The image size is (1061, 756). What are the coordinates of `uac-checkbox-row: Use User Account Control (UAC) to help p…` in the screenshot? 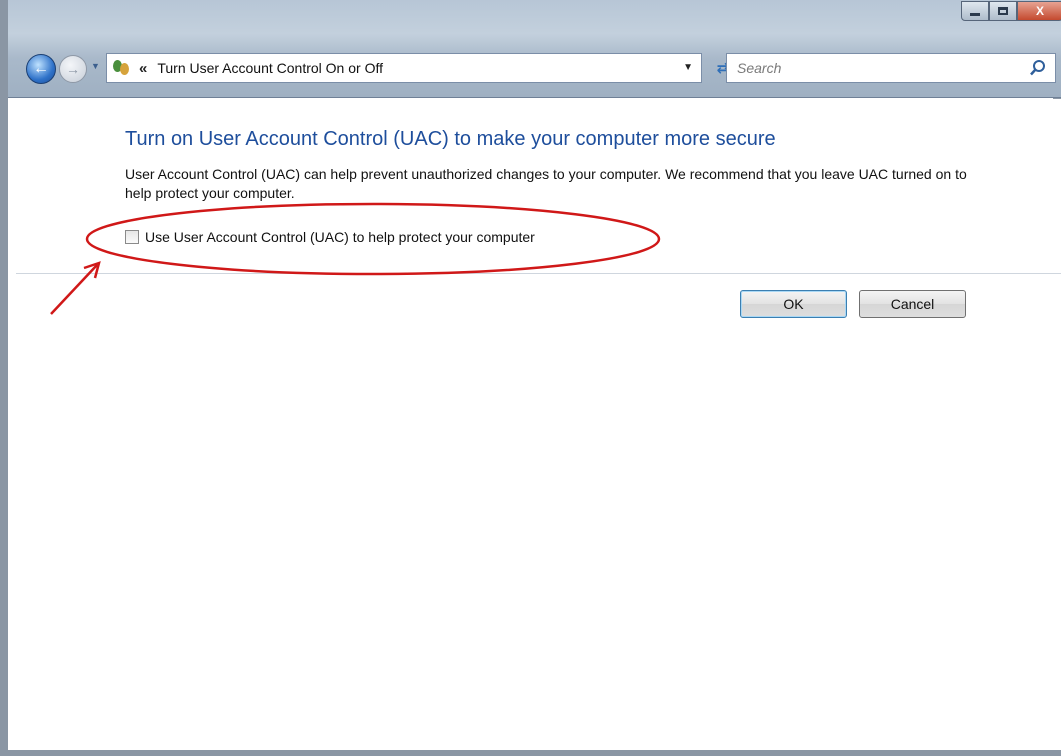 It's located at (330, 237).